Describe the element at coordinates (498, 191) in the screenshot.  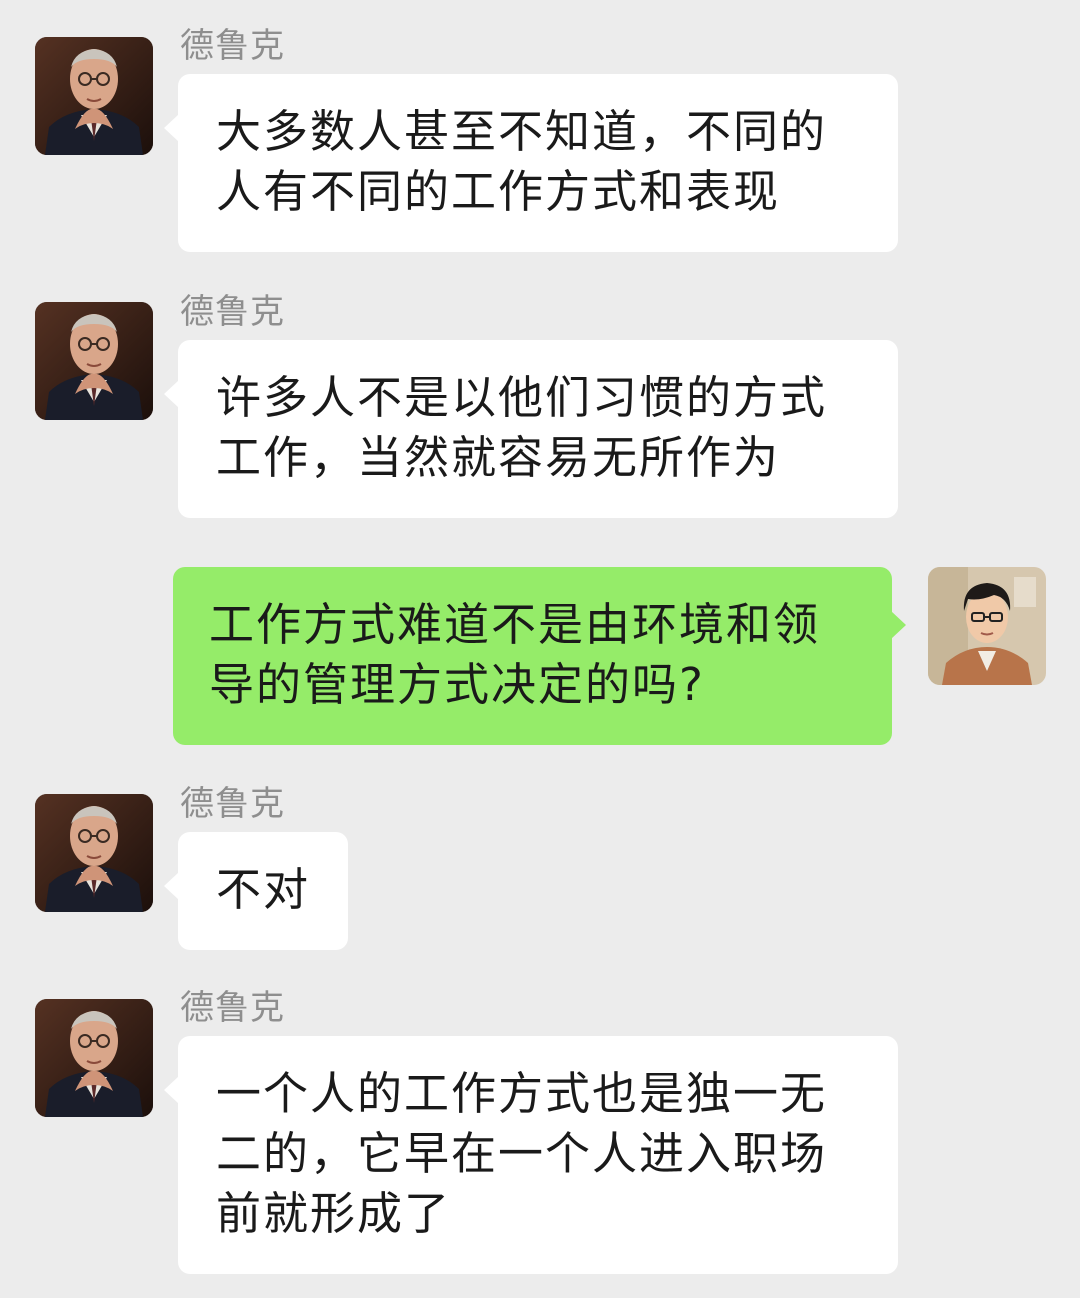
I see `message-text-line: 人有不同的工作方式和表现` at that location.